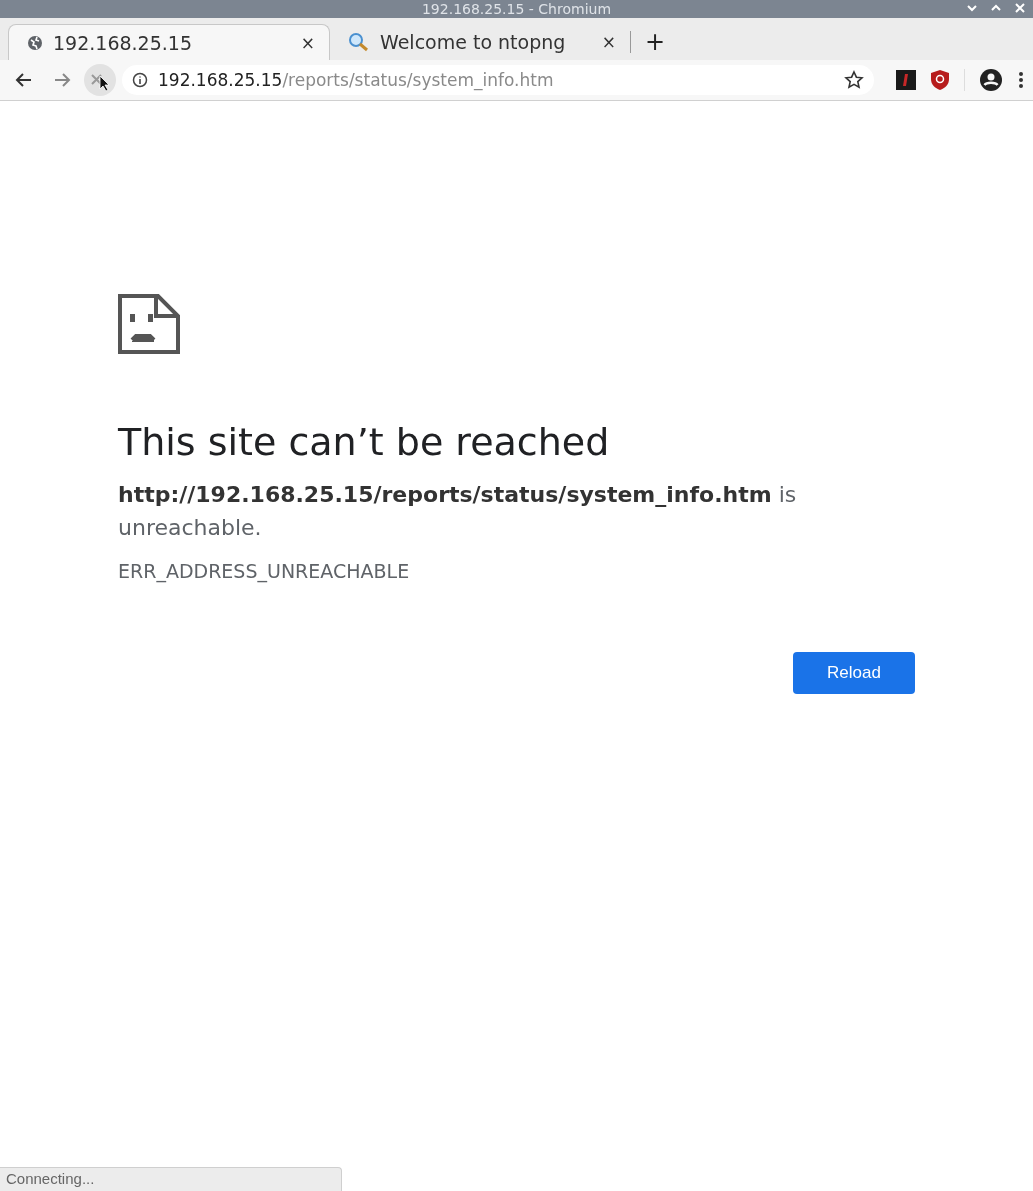 The width and height of the screenshot is (1033, 1191). Describe the element at coordinates (854, 673) in the screenshot. I see `reload-button: Reload` at that location.